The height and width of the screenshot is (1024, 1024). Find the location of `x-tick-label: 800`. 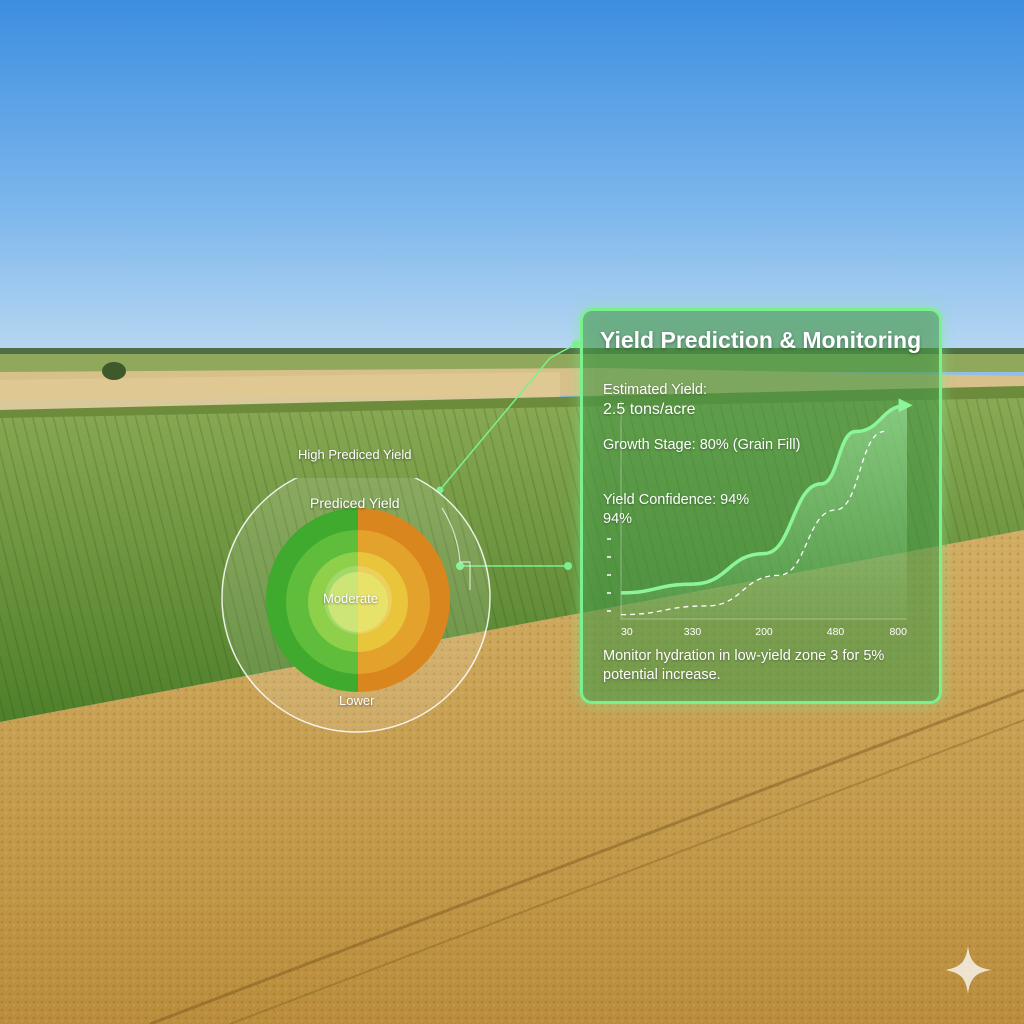

x-tick-label: 800 is located at coordinates (898, 632).